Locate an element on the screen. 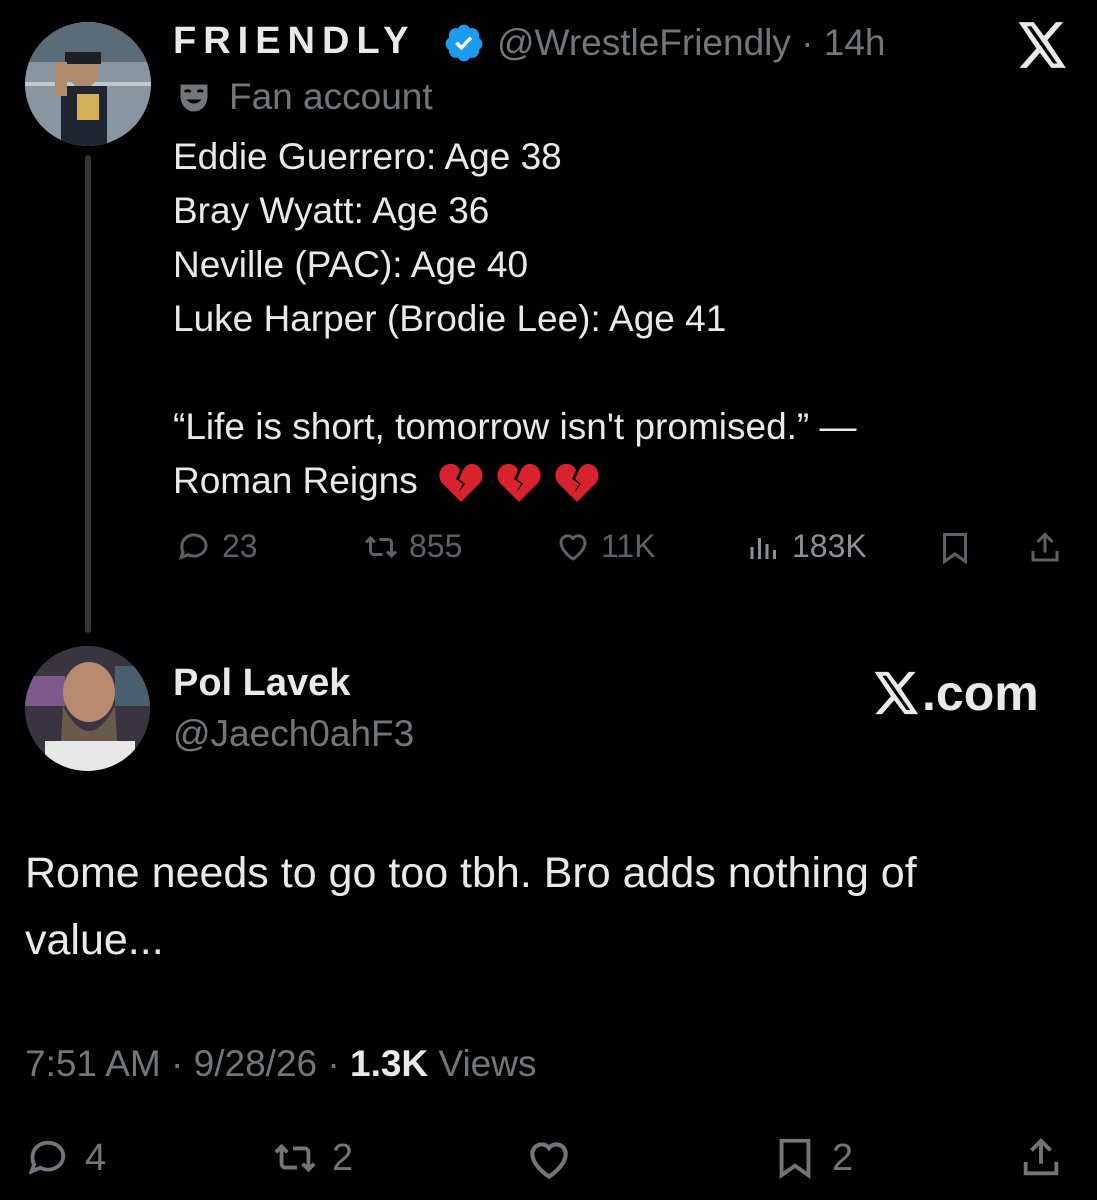  reply-date: 9/28/26 is located at coordinates (255, 1063).